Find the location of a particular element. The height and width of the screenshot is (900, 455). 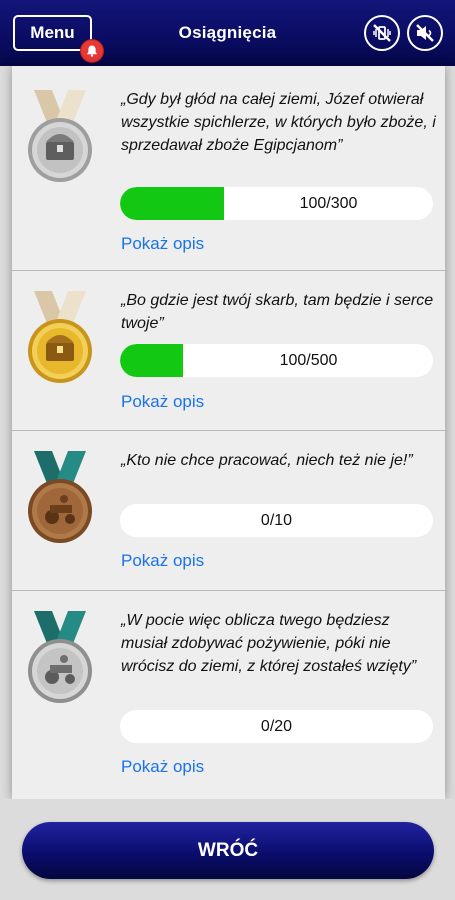

gold-treasure-chest-medal-icon is located at coordinates (60, 349).